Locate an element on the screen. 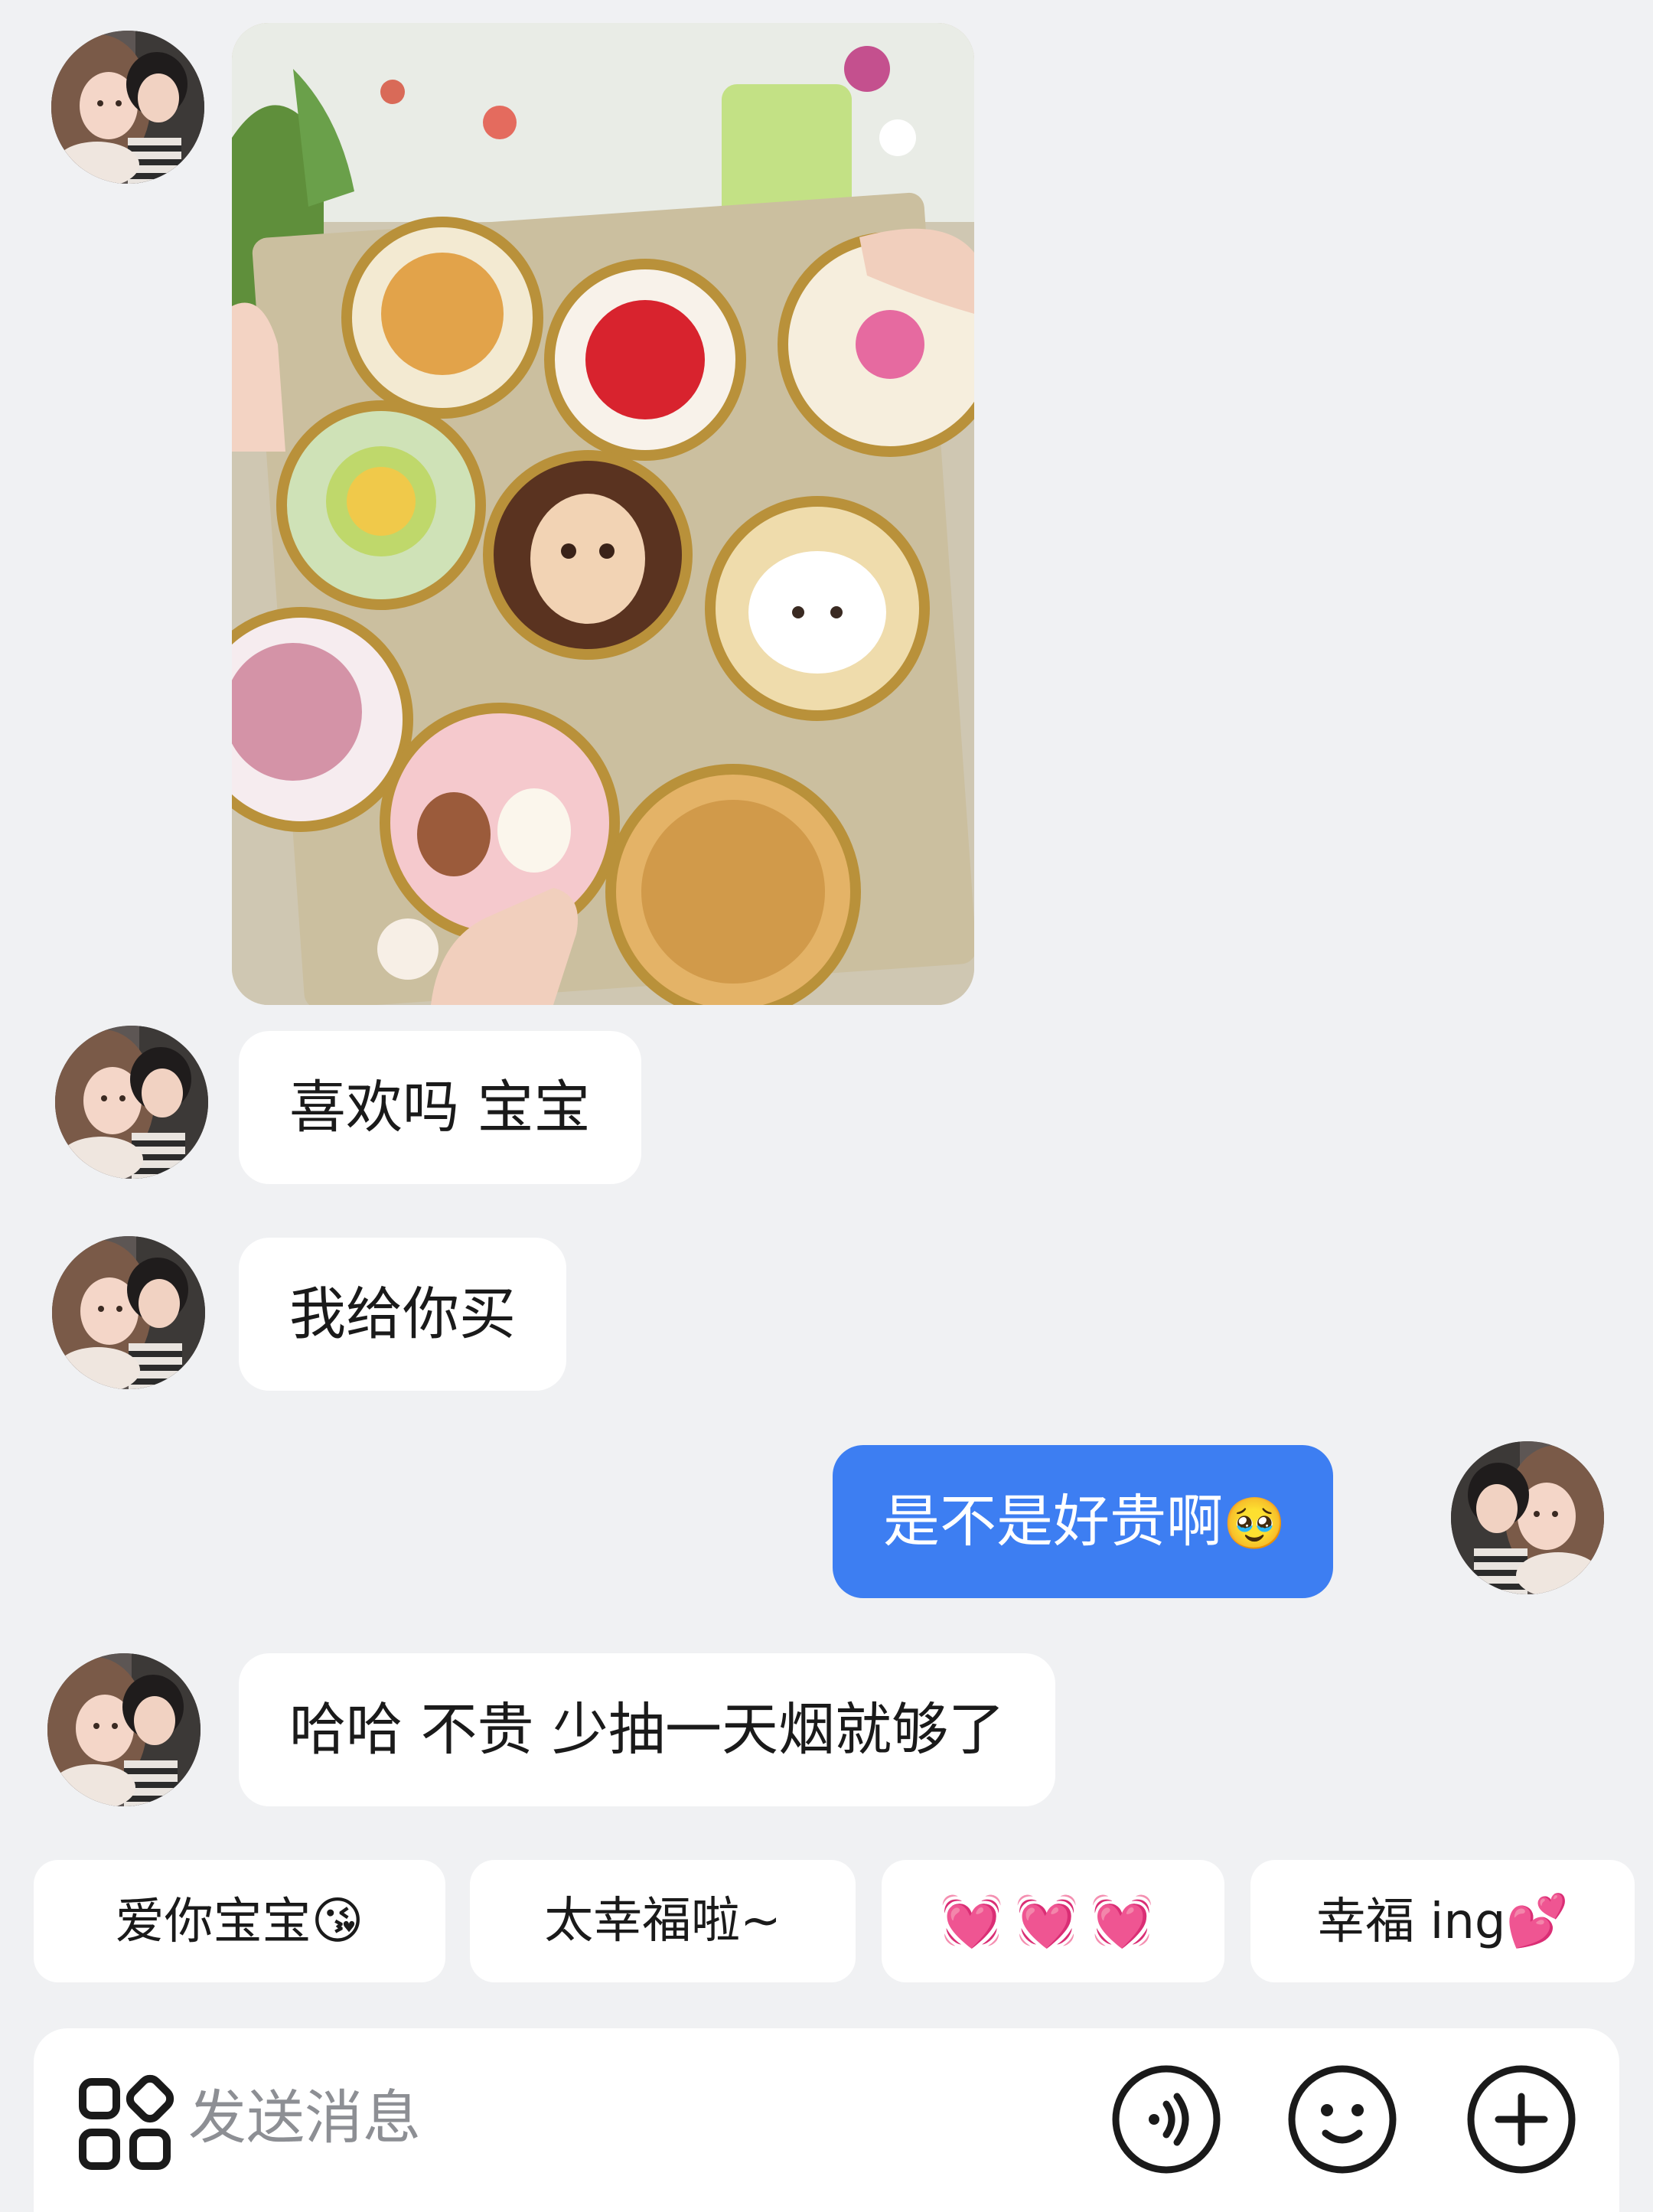  kissing-face-icon: 😘 is located at coordinates (337, 1920).